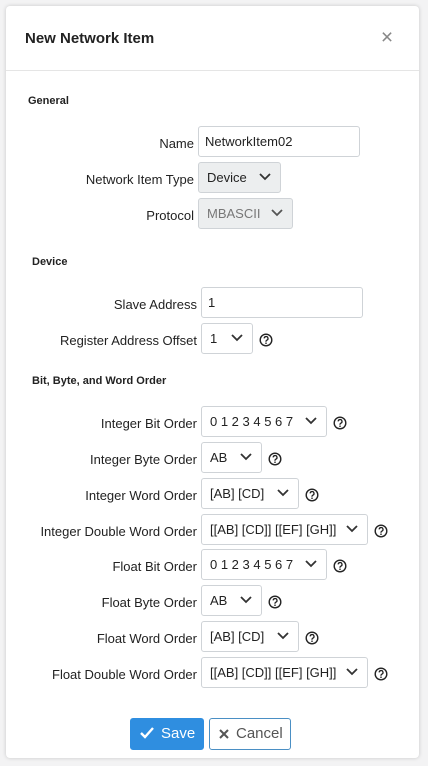  I want to click on cancel-button: Cancel, so click(250, 734).